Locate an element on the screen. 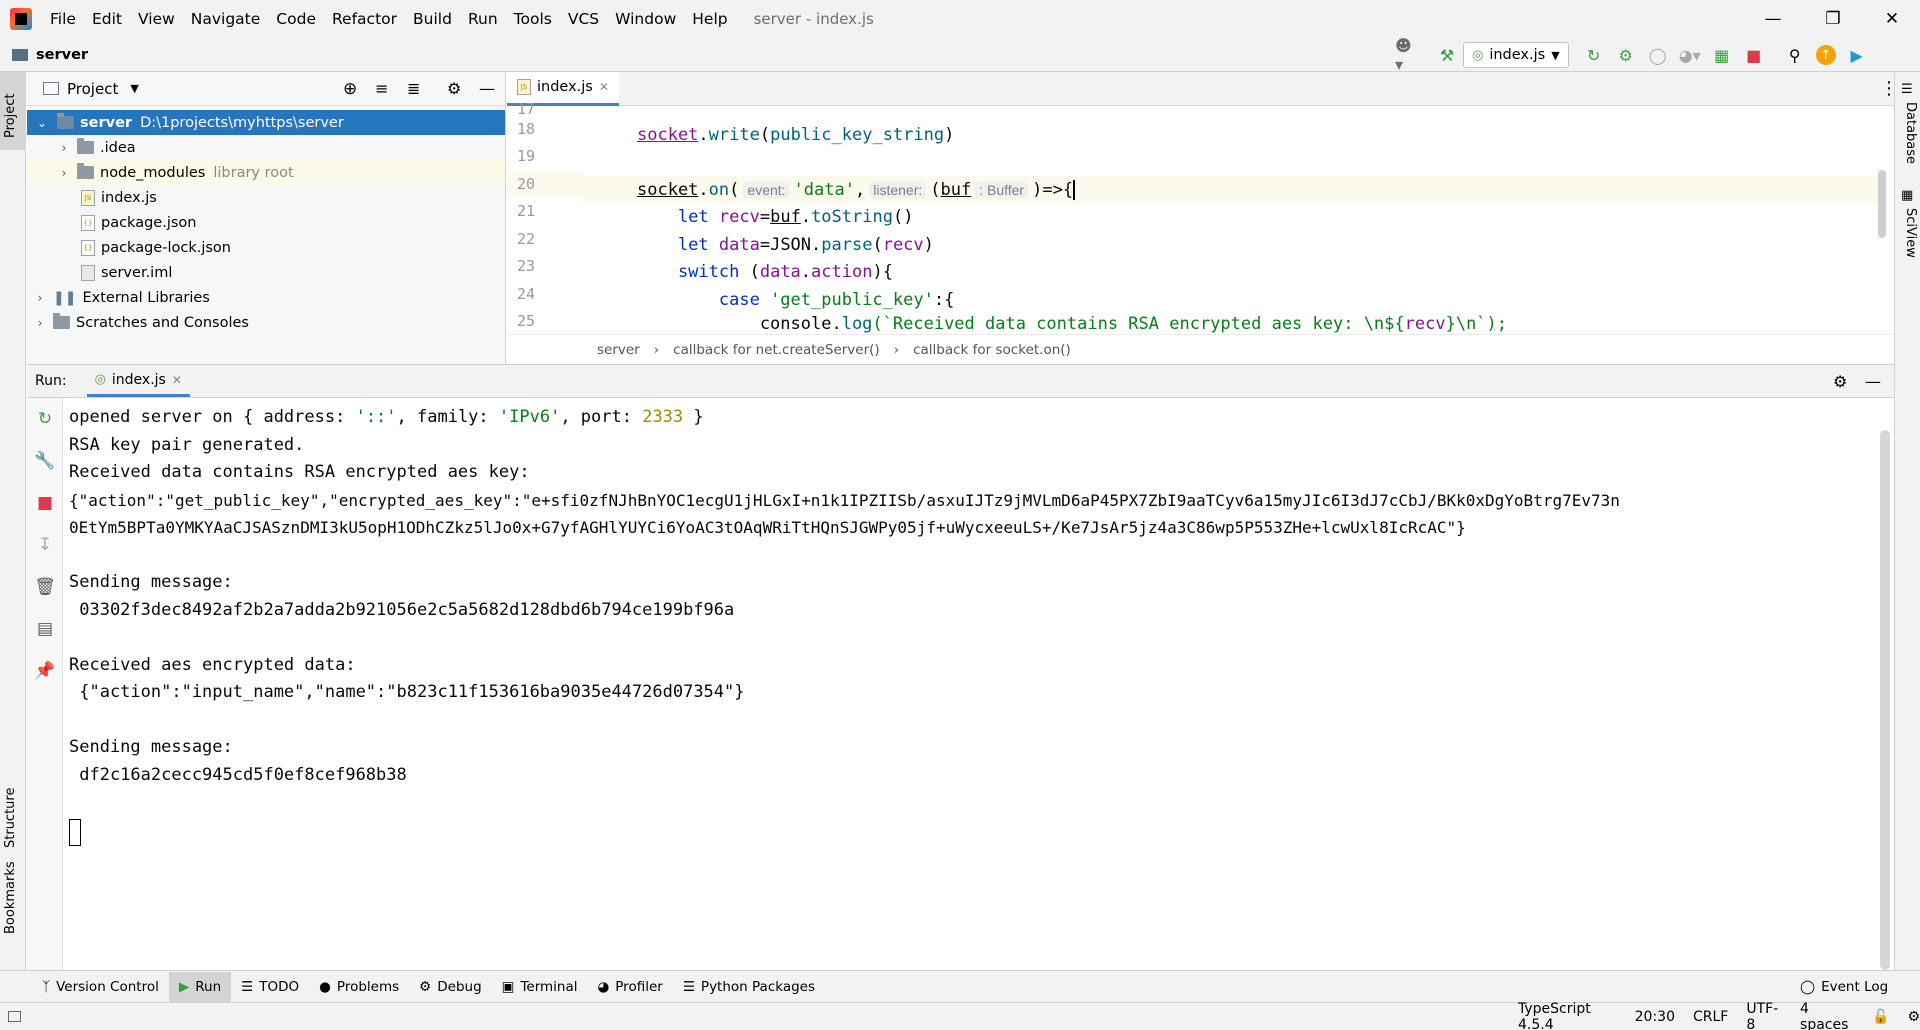  status-indent: 4 spaces is located at coordinates (1827, 1015).